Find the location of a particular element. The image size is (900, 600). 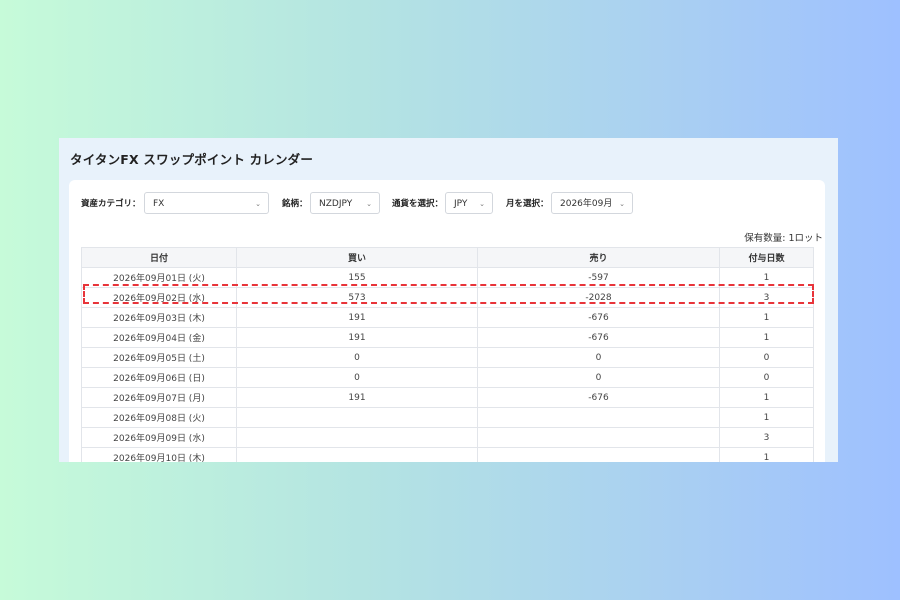

header-days: 付与日数 is located at coordinates (766, 257).